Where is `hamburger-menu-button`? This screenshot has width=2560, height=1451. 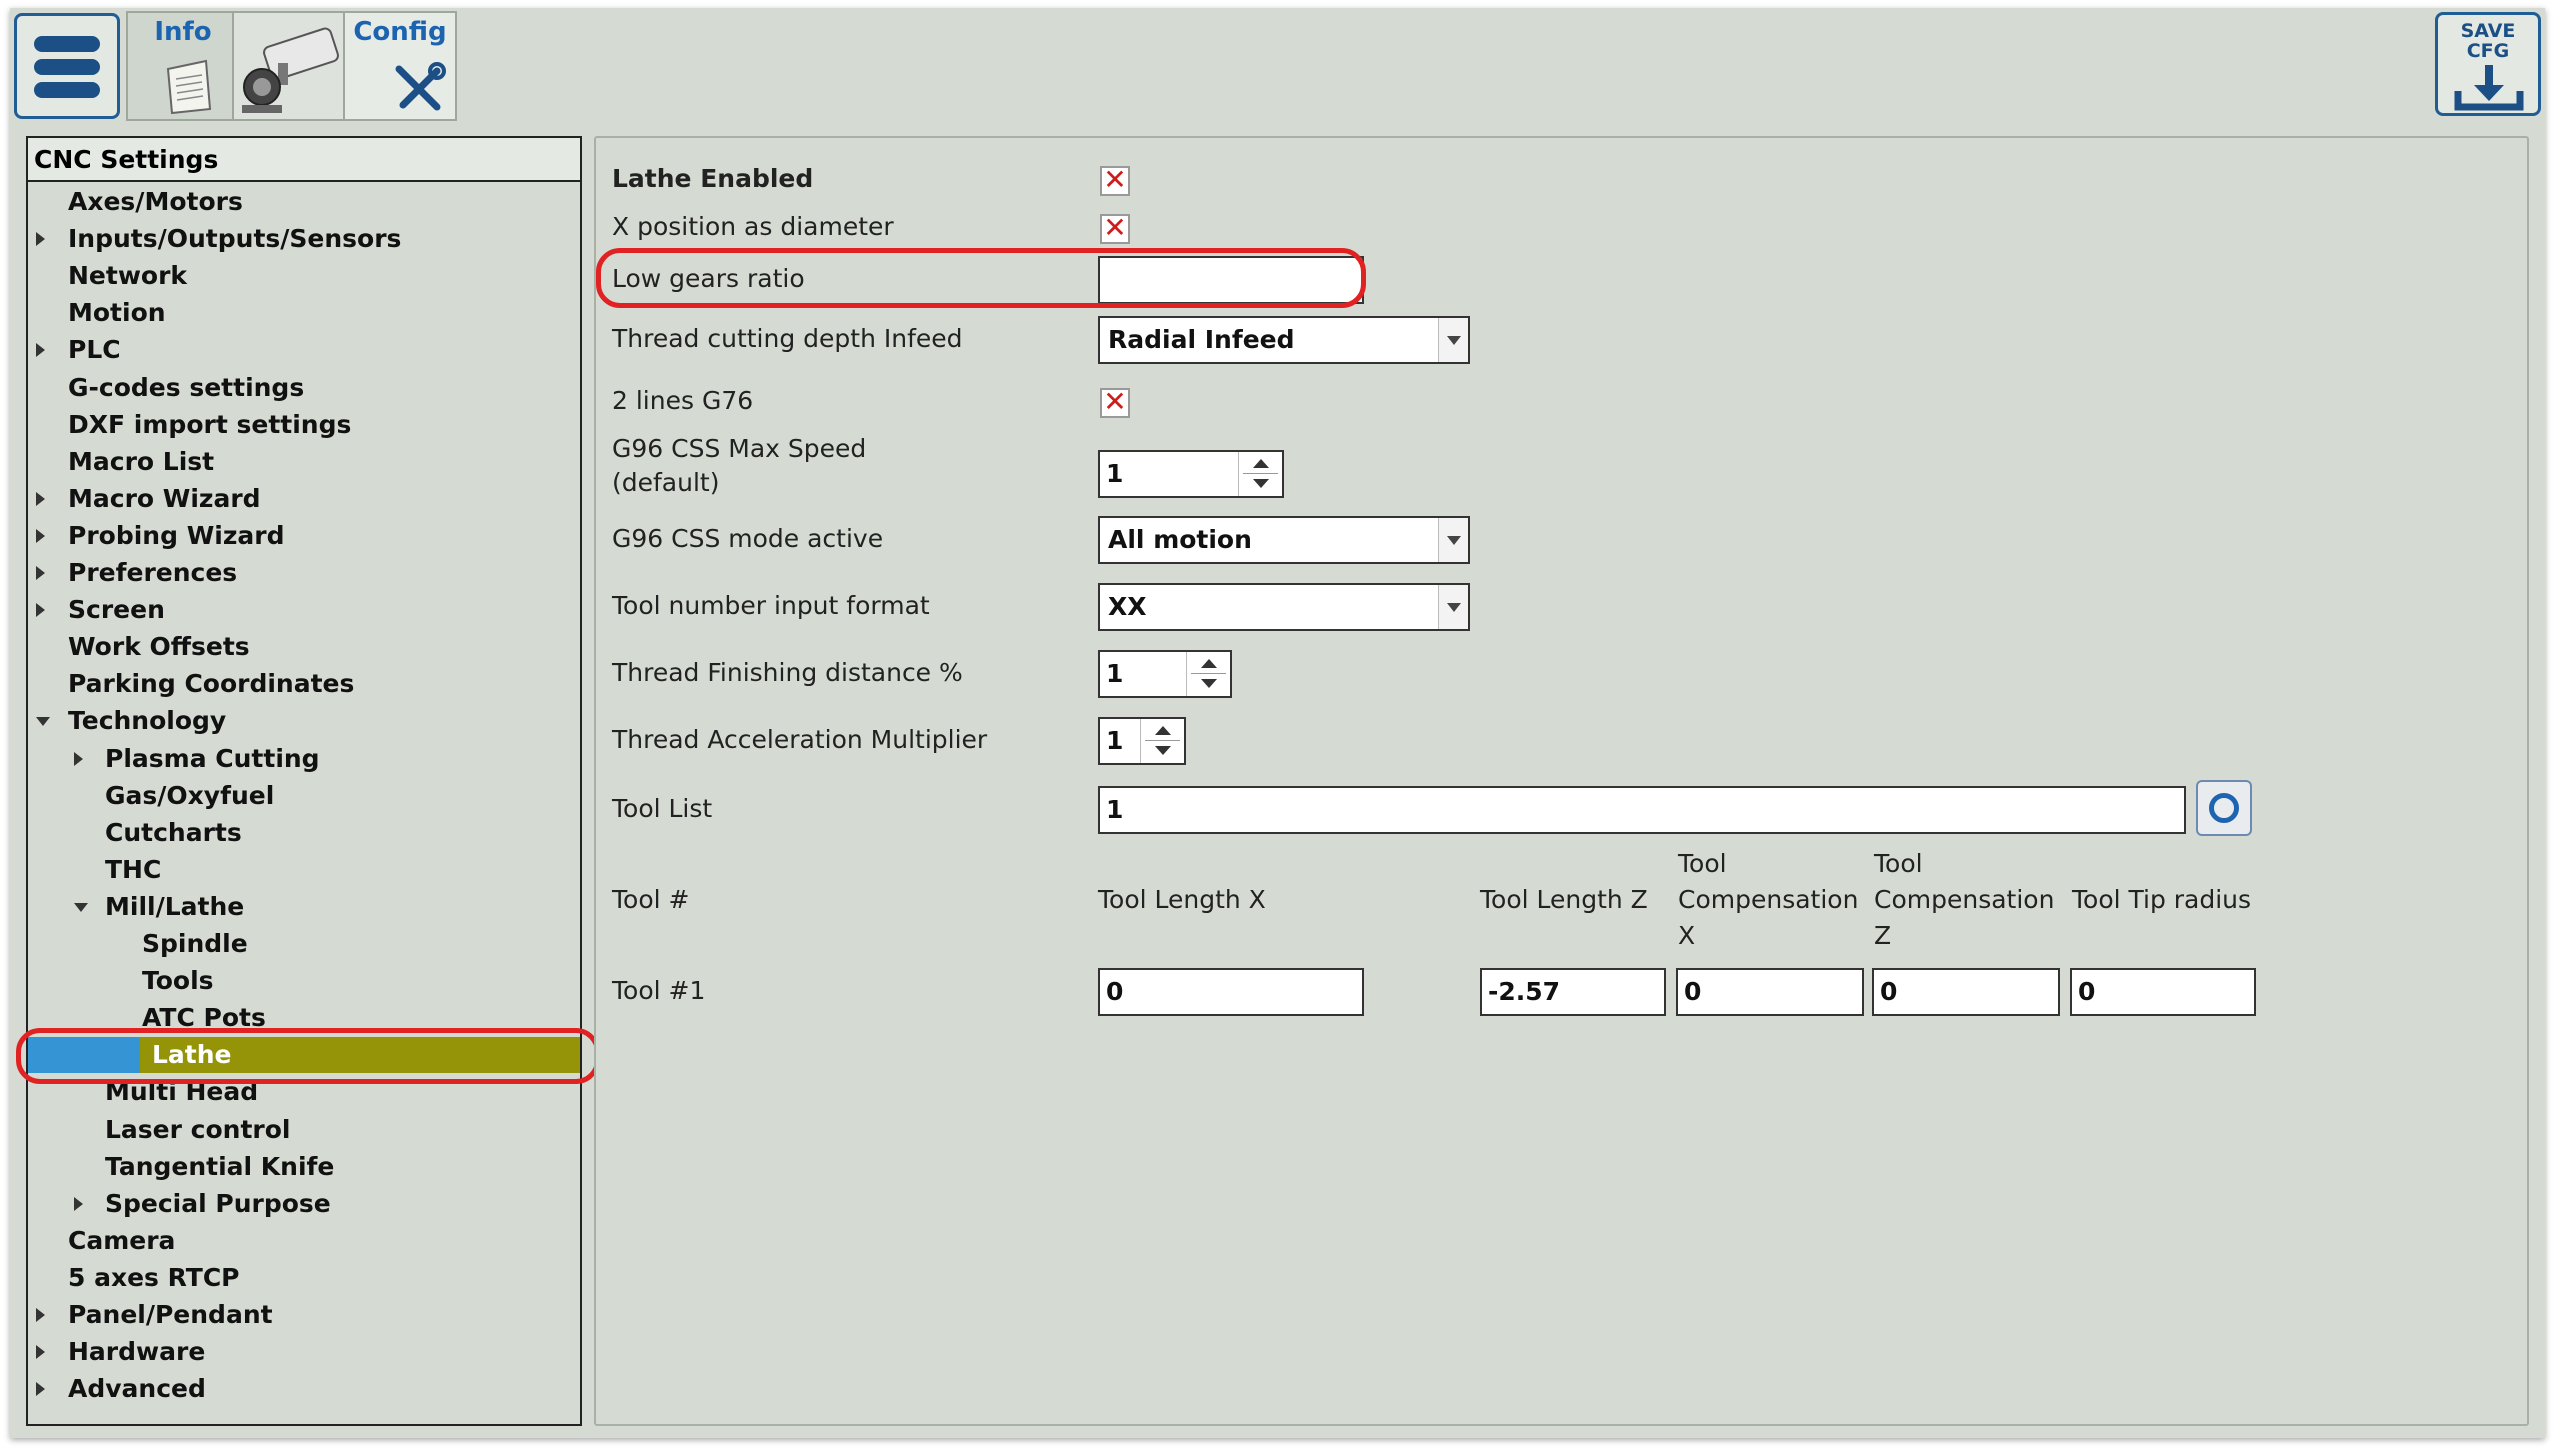
hamburger-menu-button is located at coordinates (67, 66).